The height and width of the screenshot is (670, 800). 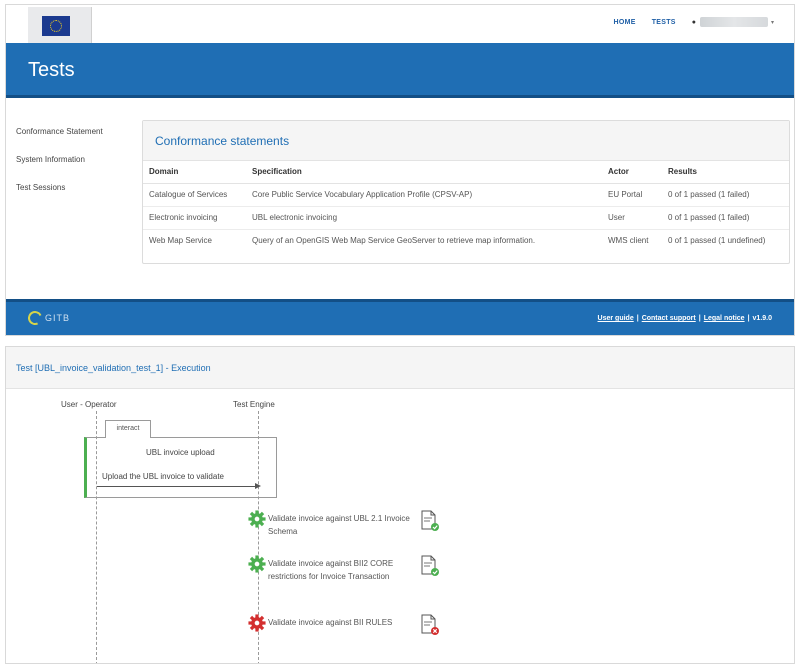 I want to click on interact-frame, so click(x=180, y=467).